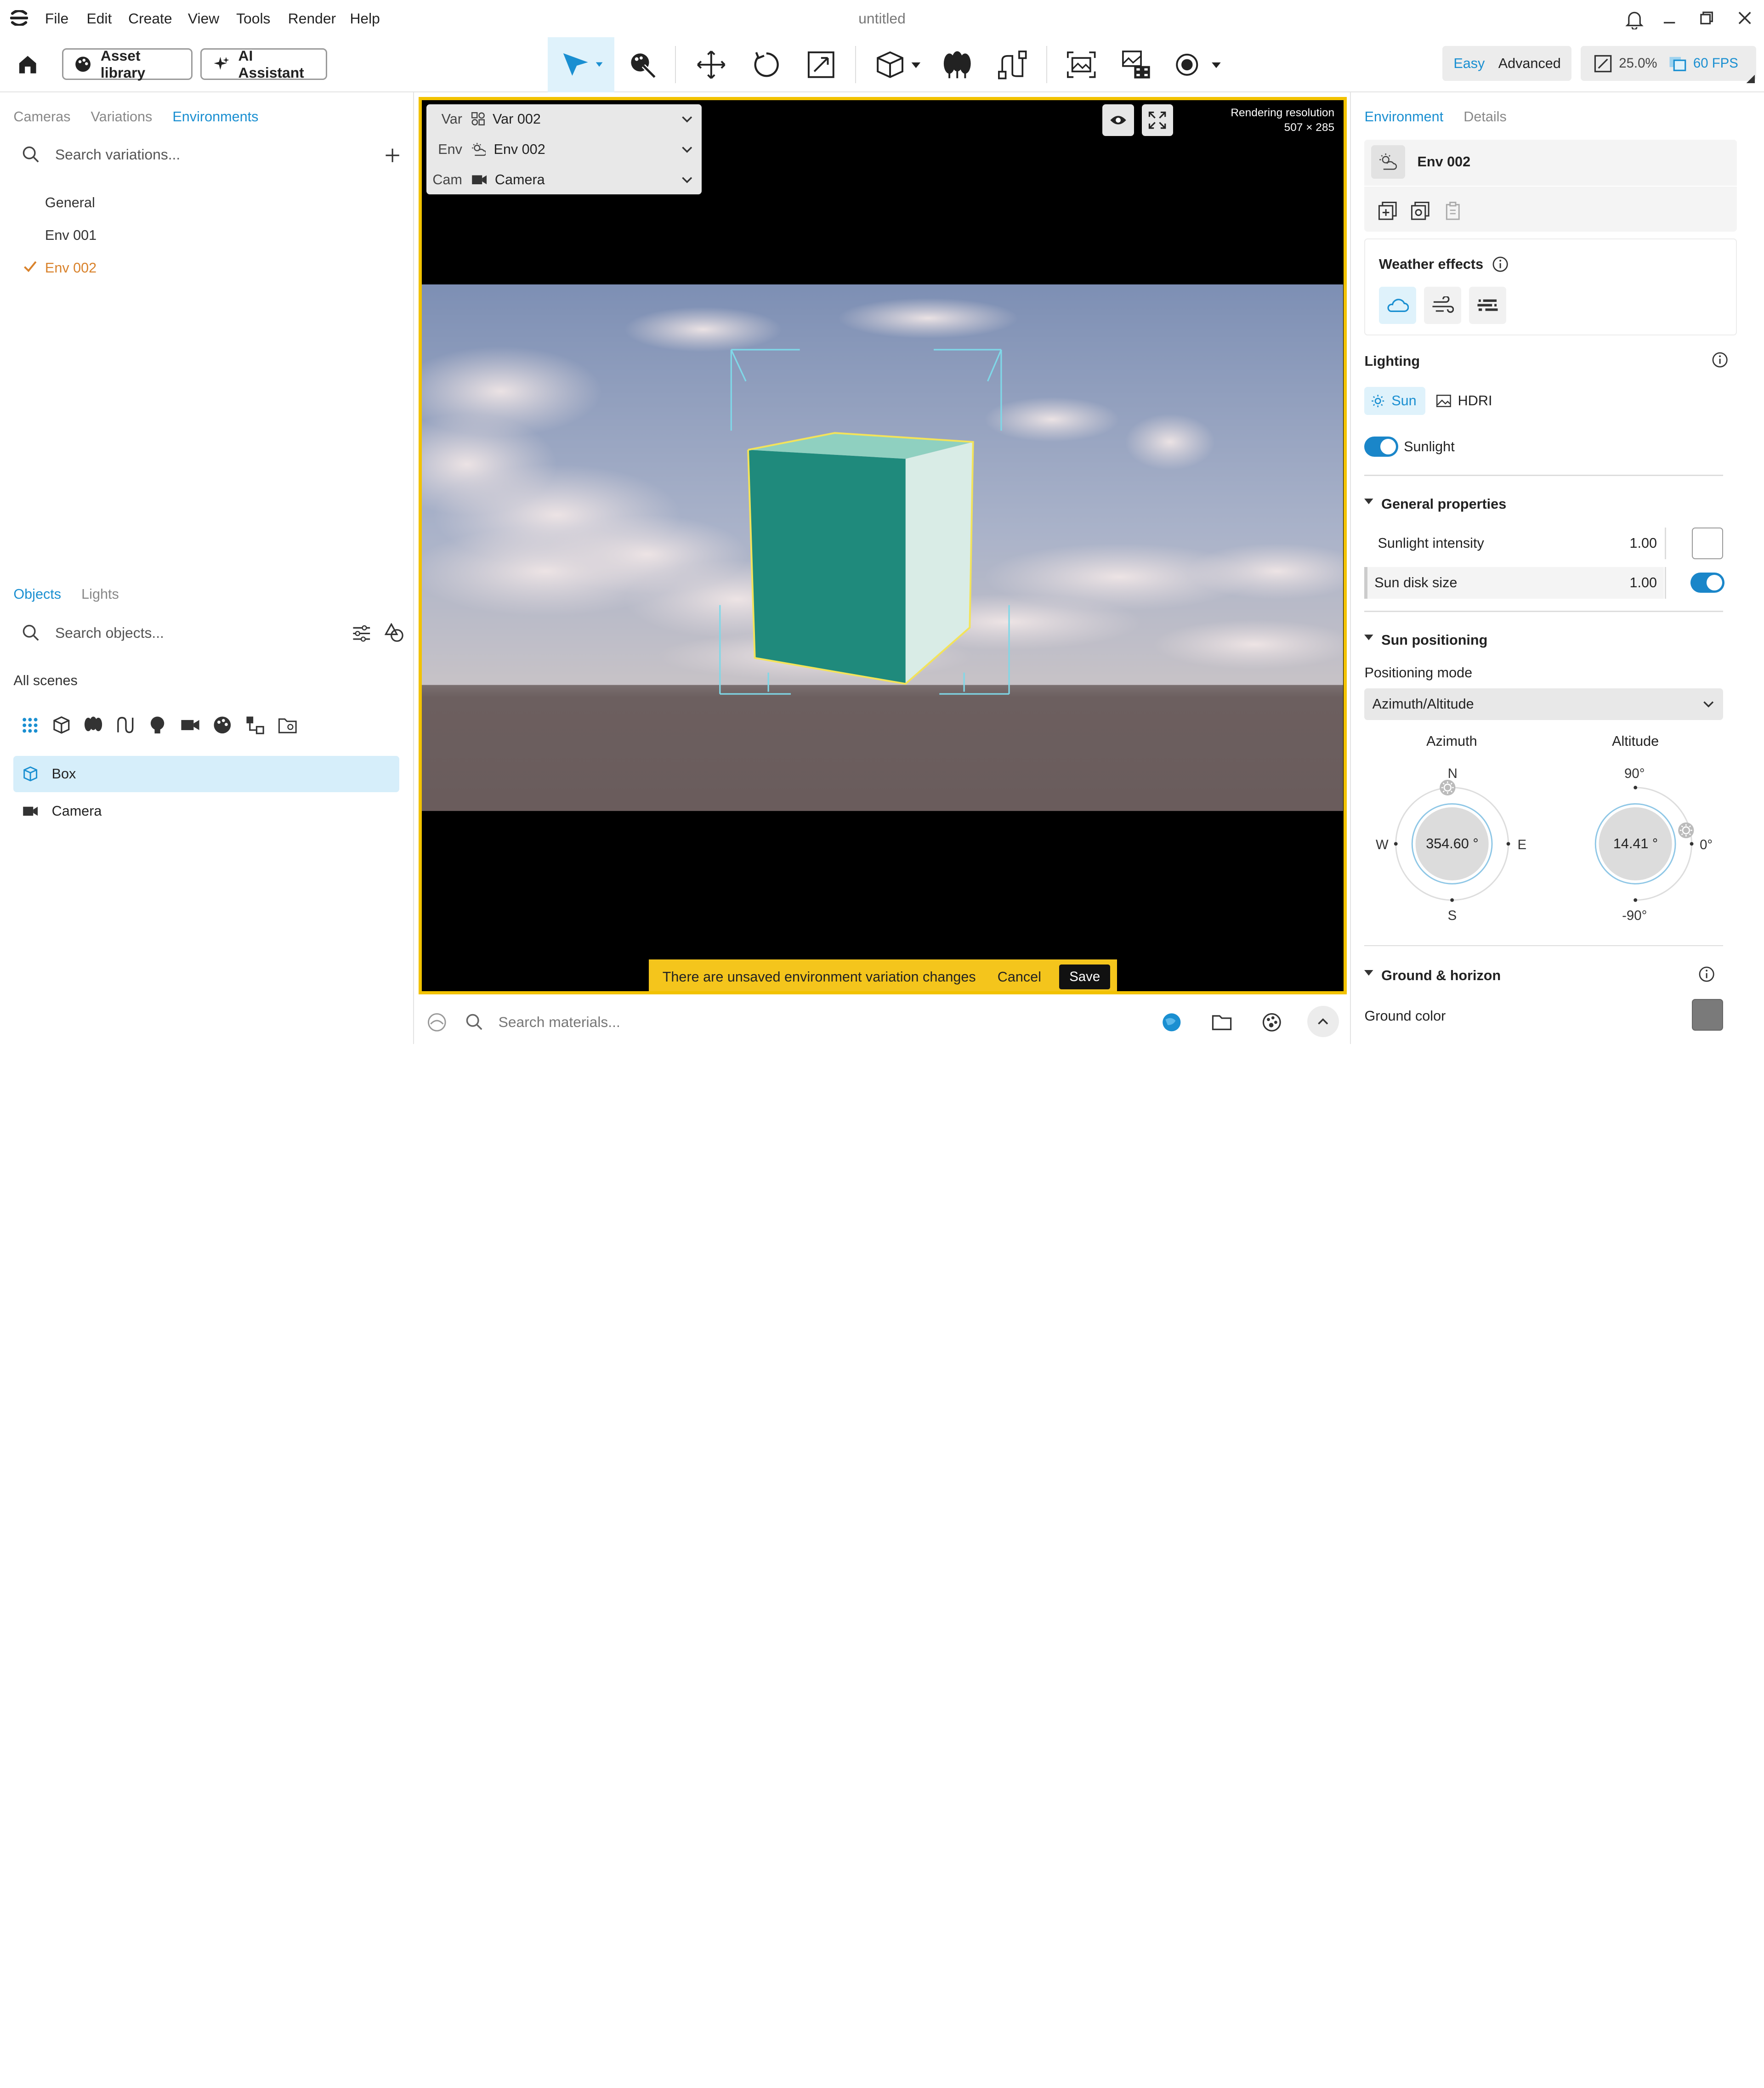 The image size is (1764, 2088). I want to click on env-item-general: General, so click(70, 203).